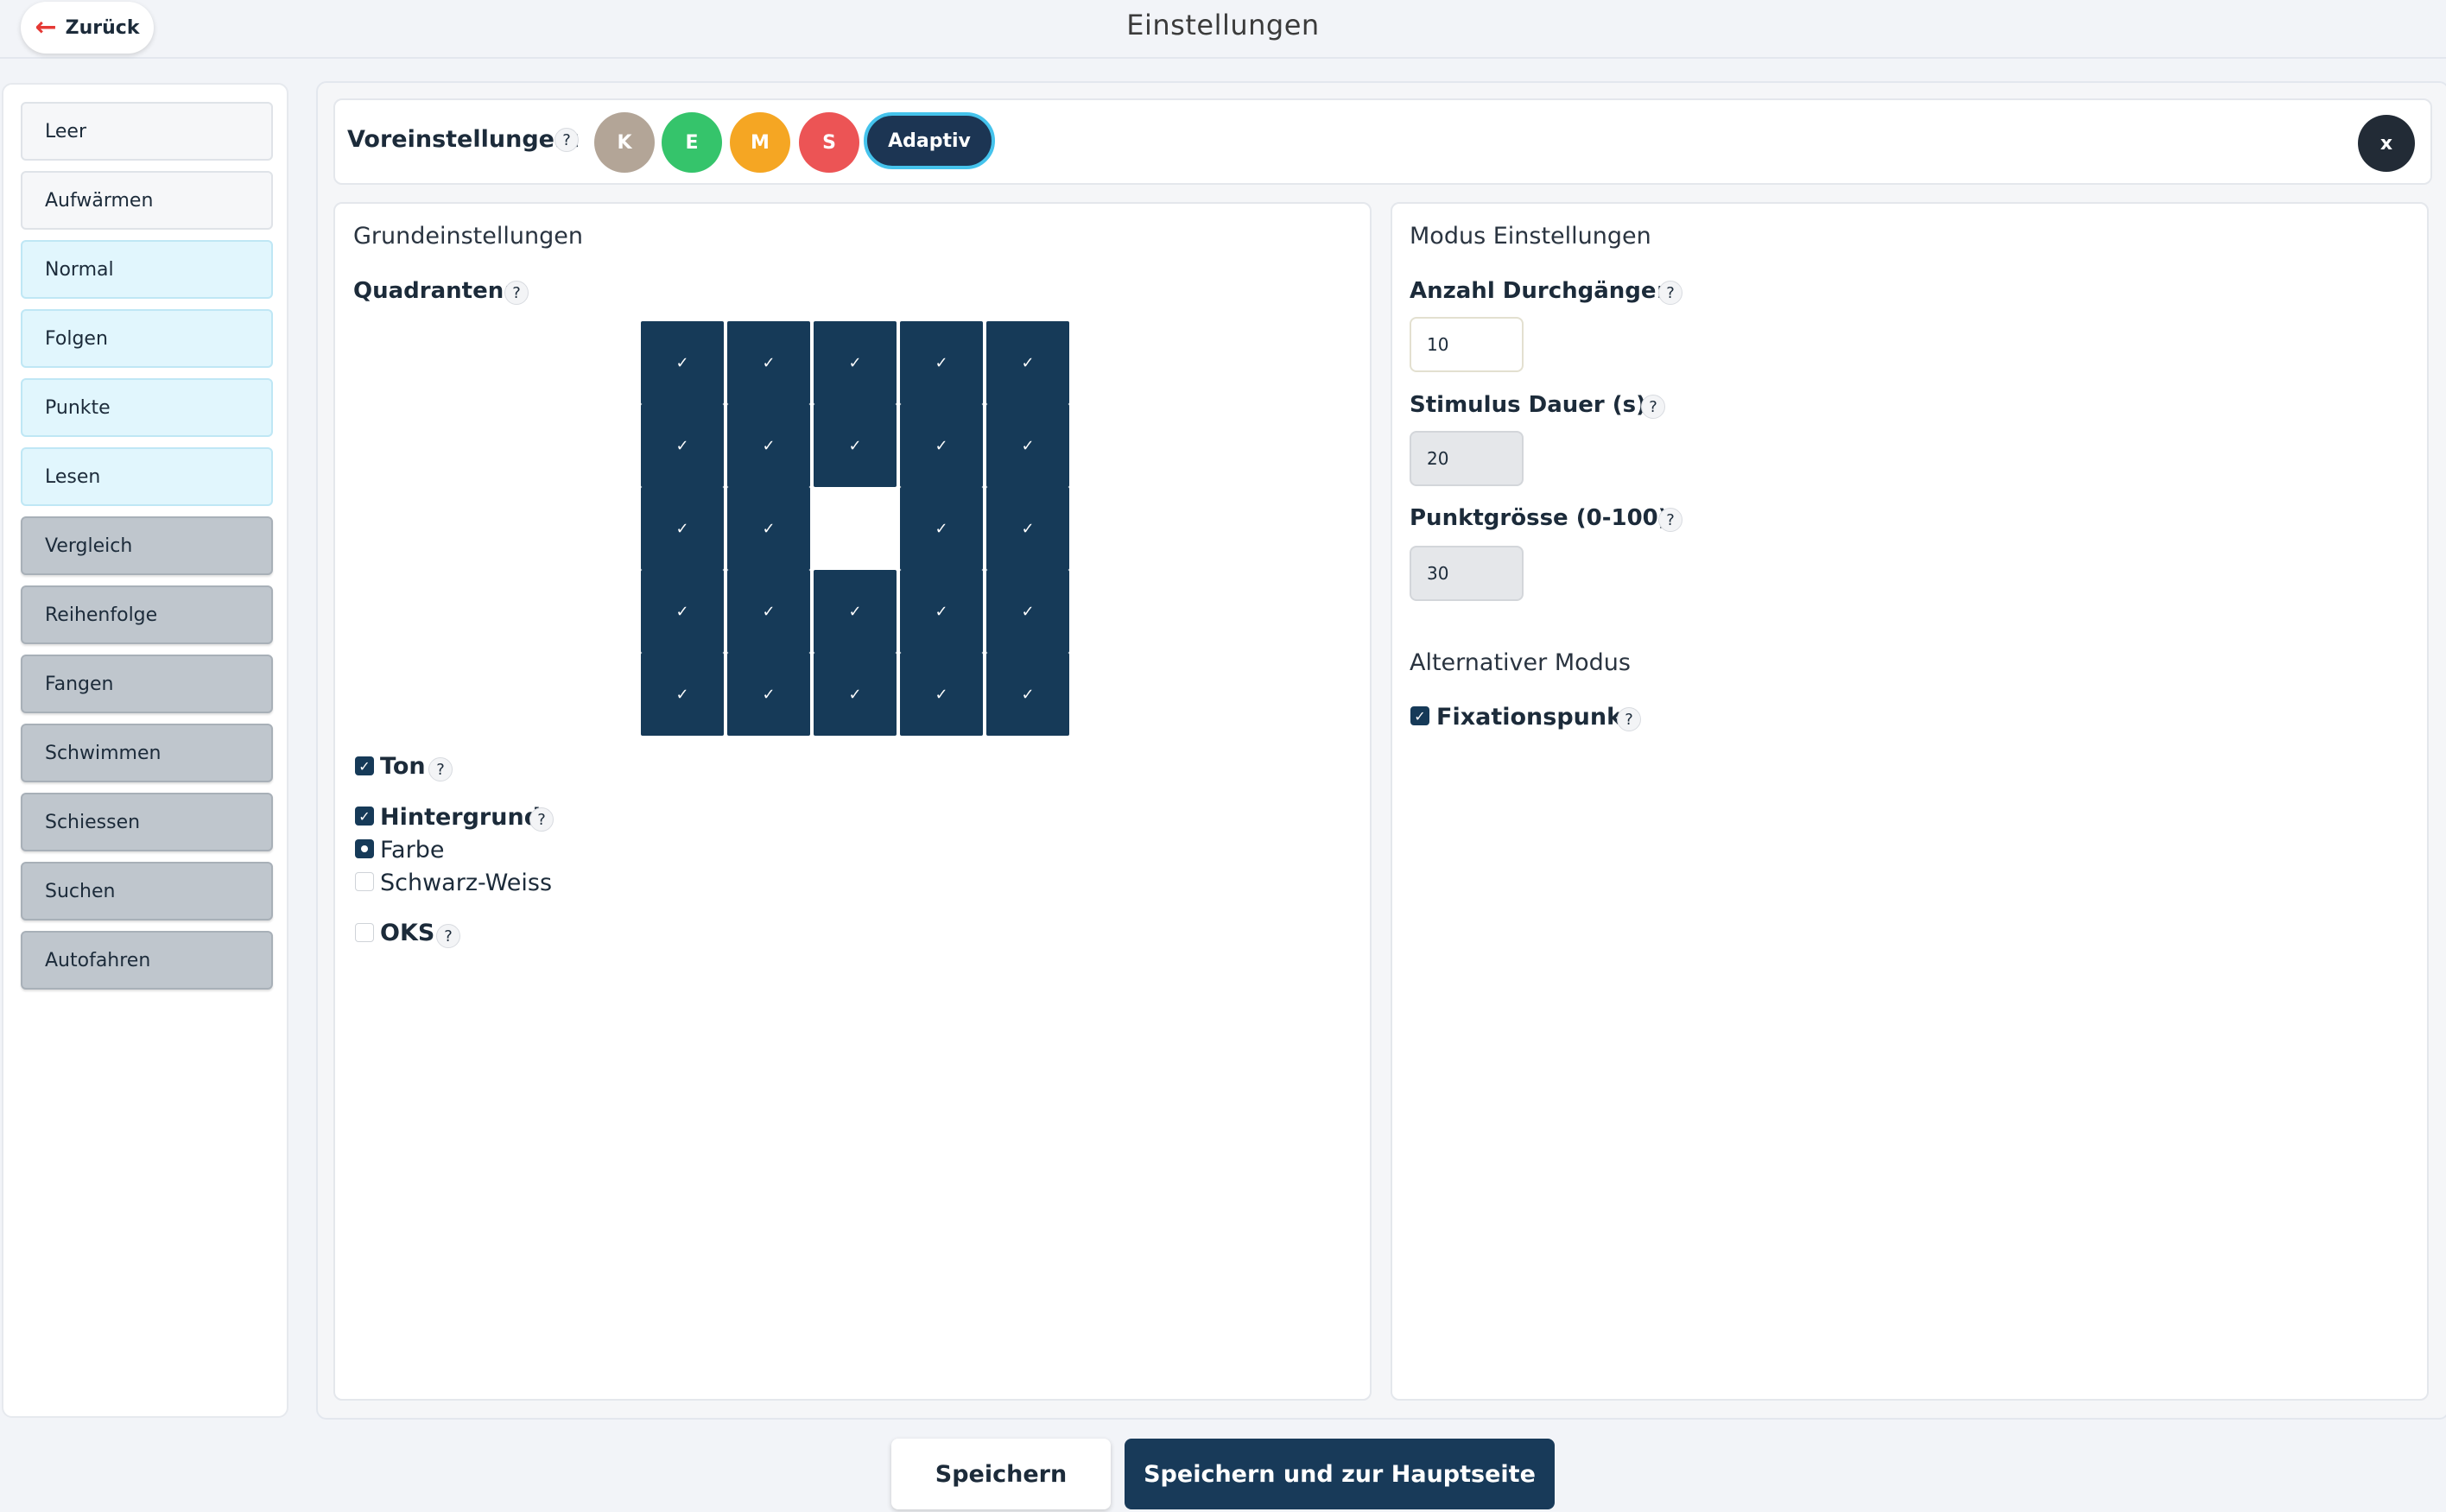  Describe the element at coordinates (147, 753) in the screenshot. I see `sidebar-item-schwimmen: Schwimmen` at that location.